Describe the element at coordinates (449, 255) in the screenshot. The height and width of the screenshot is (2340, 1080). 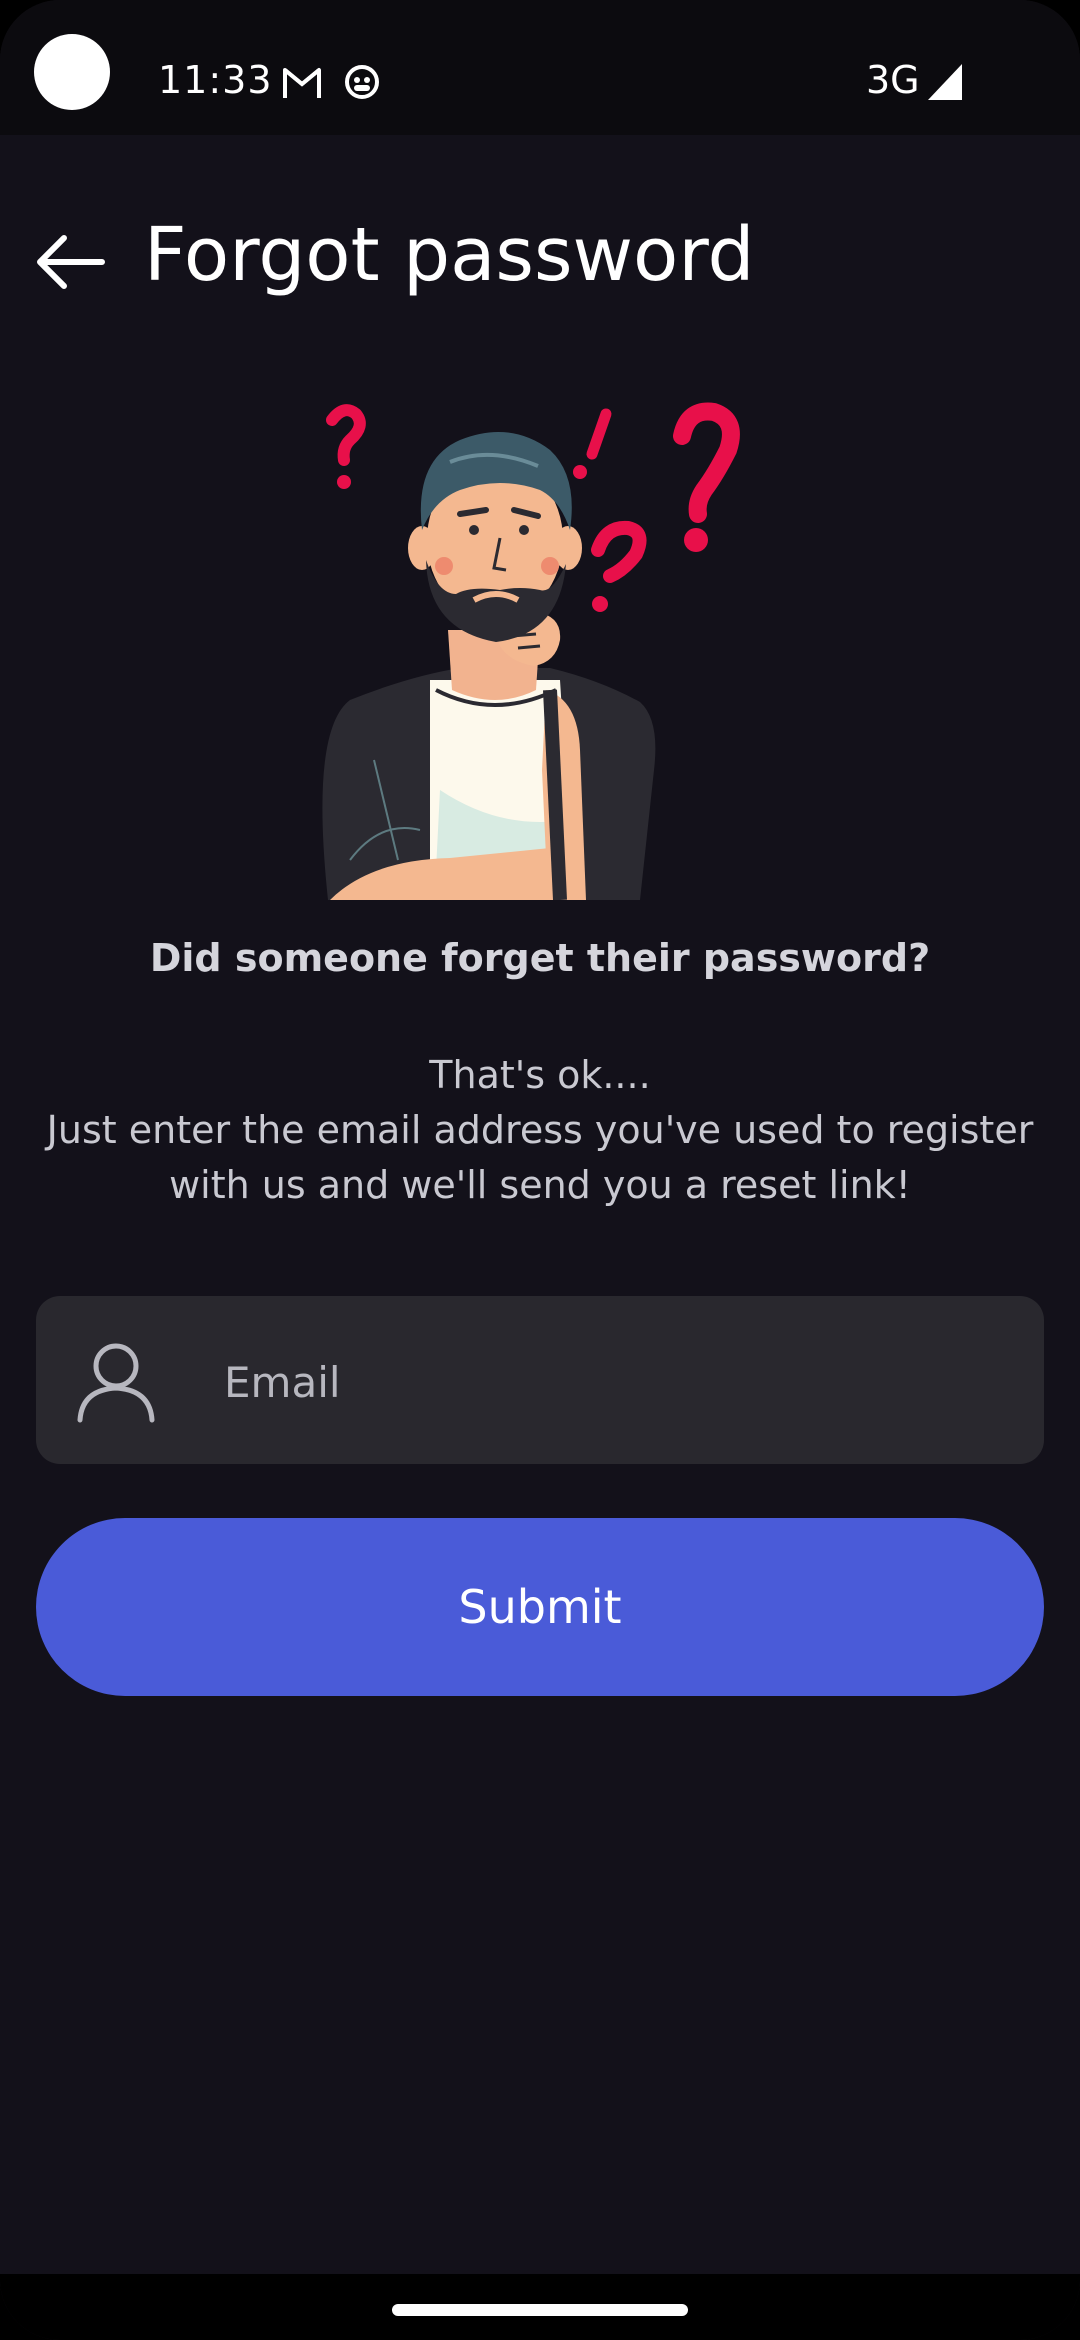
I see `page-title: Forgot password` at that location.